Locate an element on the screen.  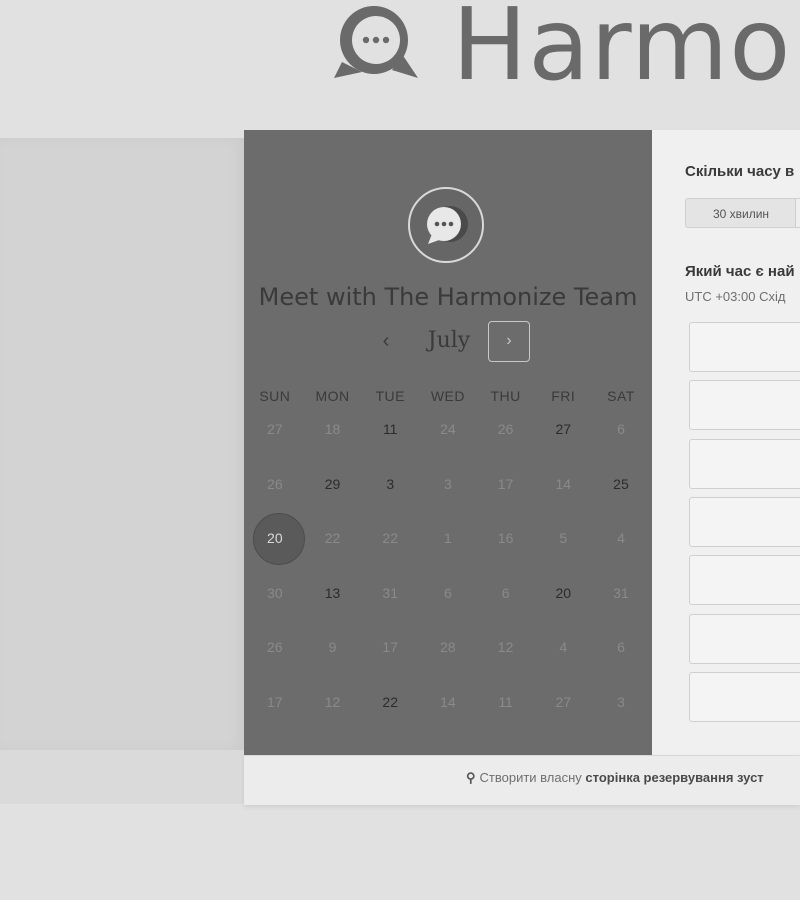
weekday-label: SUN is located at coordinates (275, 396).